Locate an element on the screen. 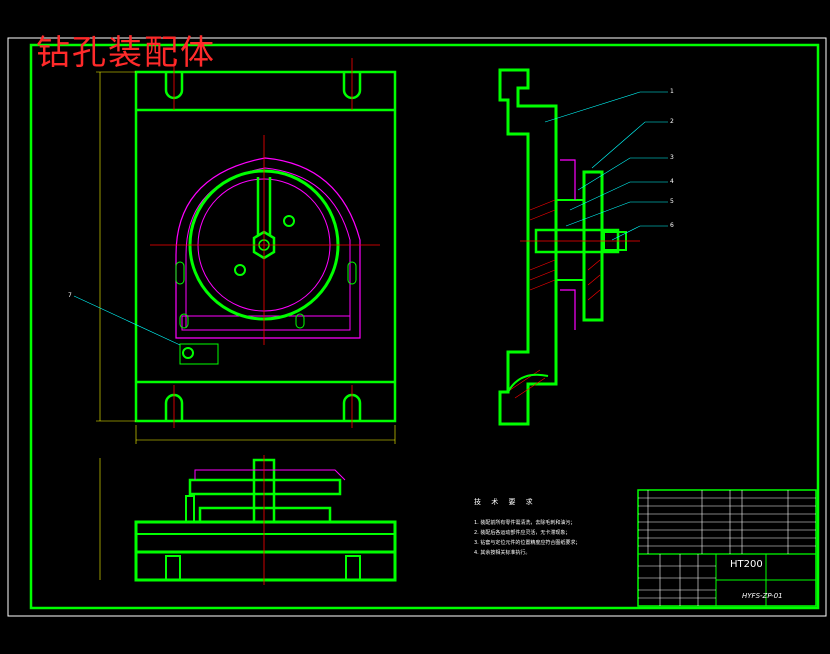  tech-note: 4. 其余按相关标准执行。 is located at coordinates (502, 553).